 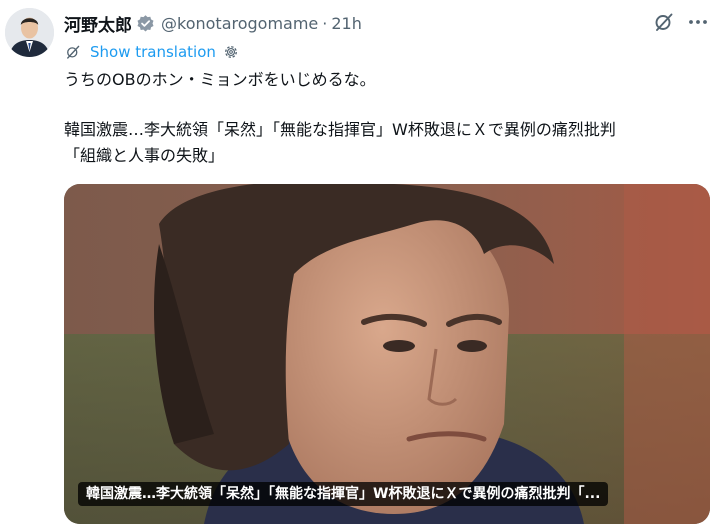 What do you see at coordinates (698, 22) in the screenshot?
I see `more-icon` at bounding box center [698, 22].